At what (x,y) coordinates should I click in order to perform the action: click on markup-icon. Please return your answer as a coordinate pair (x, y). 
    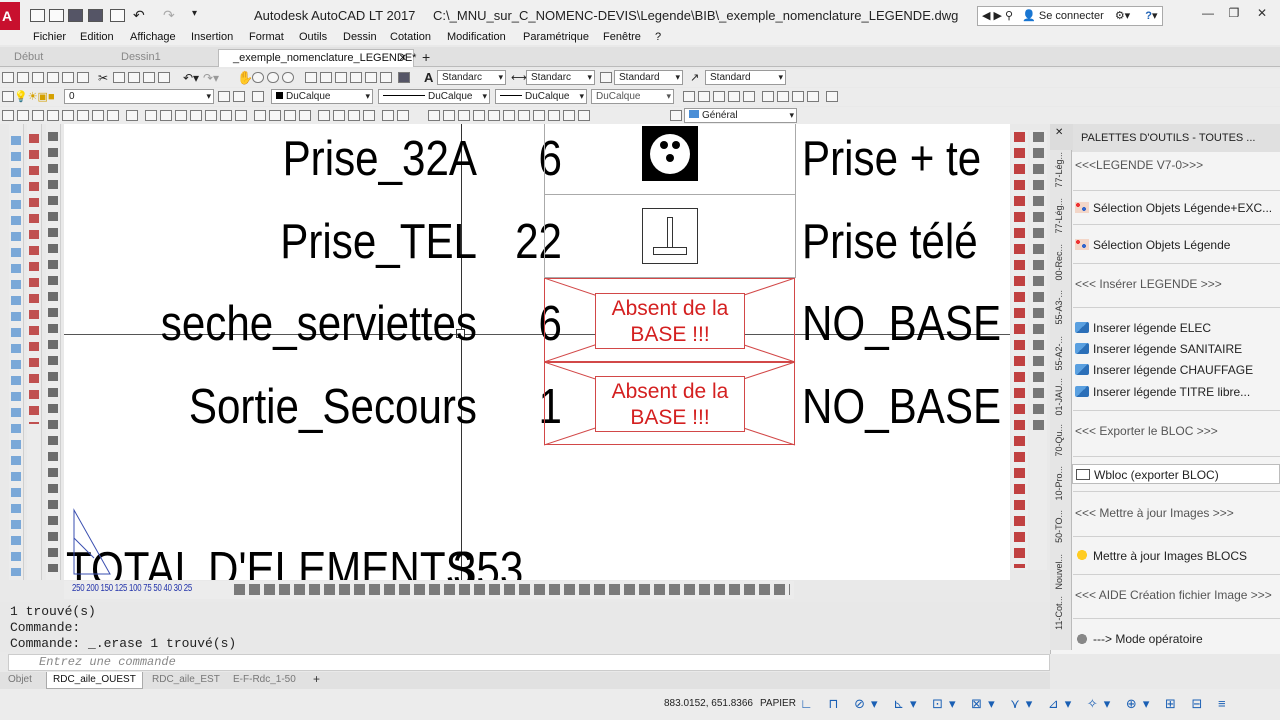
    Looking at the image, I should click on (371, 77).